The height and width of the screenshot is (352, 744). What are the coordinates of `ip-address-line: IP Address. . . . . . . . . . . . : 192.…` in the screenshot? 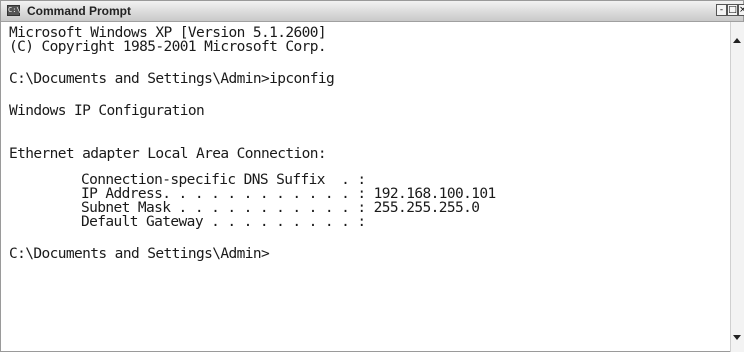 It's located at (288, 194).